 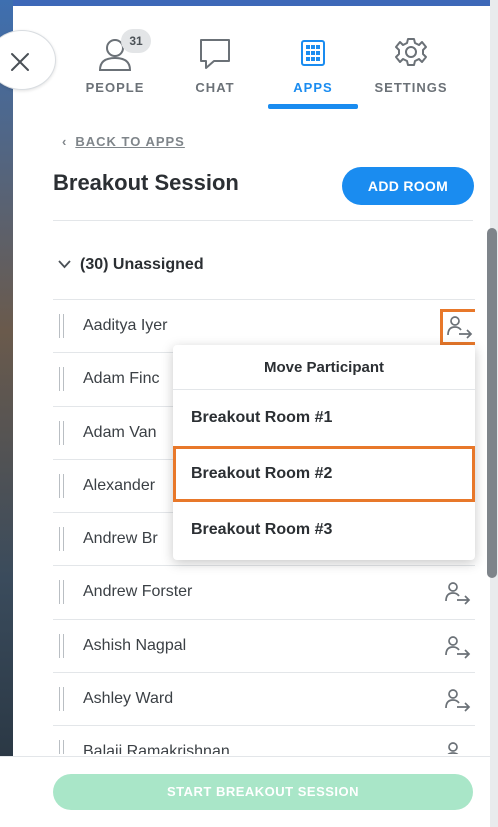 I want to click on start-breakout-session-button: START BREAKOUT SESSION, so click(x=263, y=792).